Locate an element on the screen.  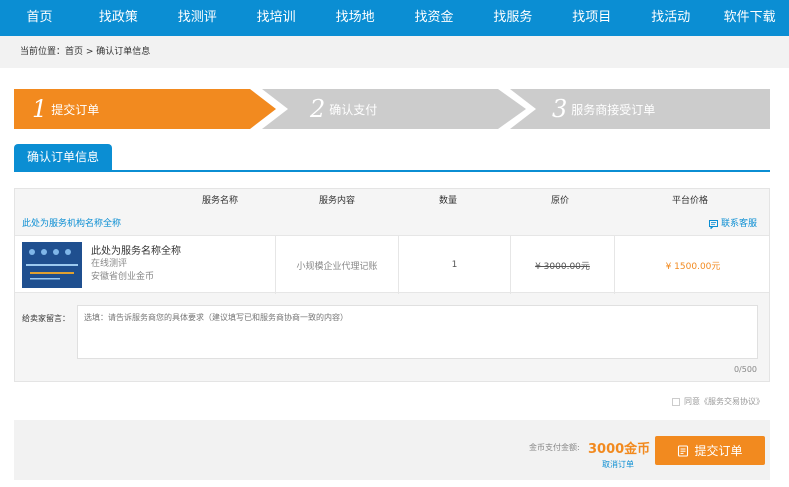
original-price: ¥ 3000.00元 is located at coordinates (562, 266).